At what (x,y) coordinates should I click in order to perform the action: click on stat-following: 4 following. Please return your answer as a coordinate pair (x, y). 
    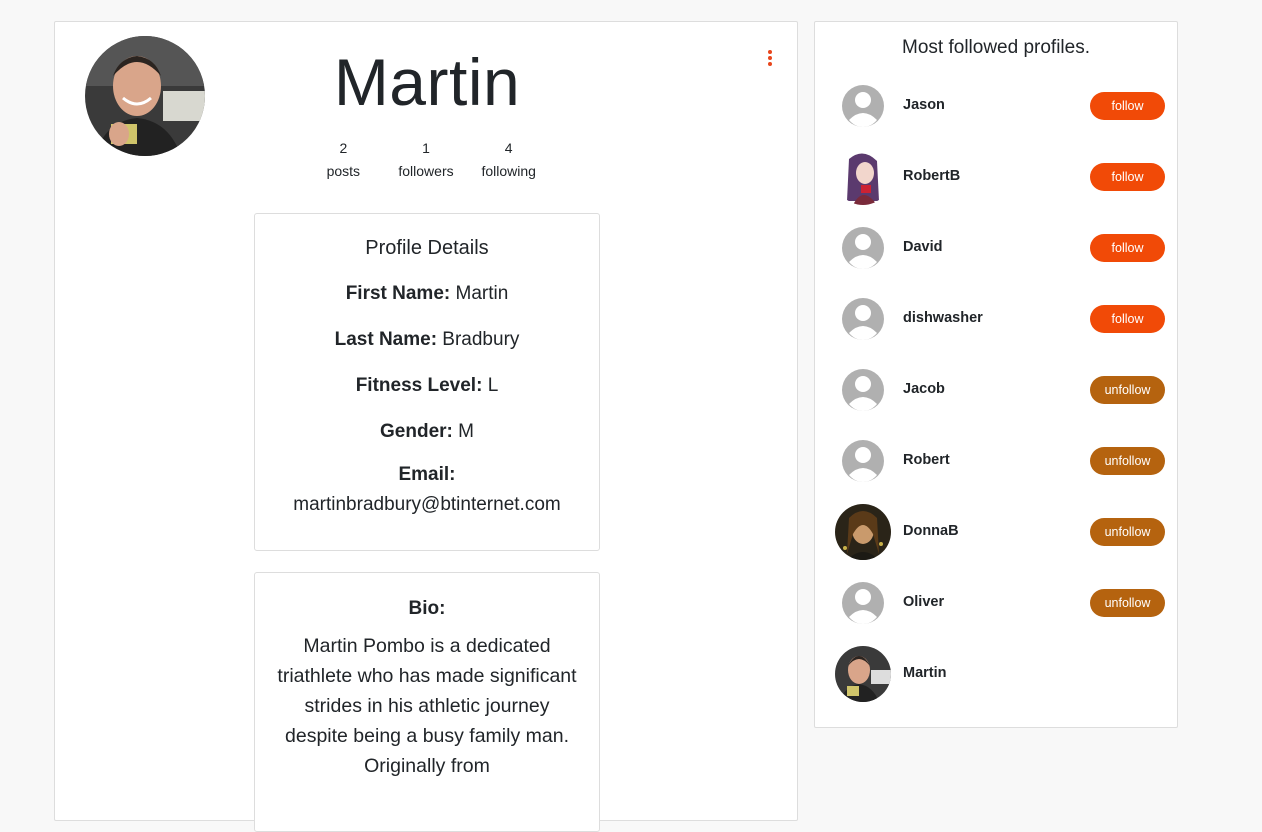
    Looking at the image, I should click on (508, 160).